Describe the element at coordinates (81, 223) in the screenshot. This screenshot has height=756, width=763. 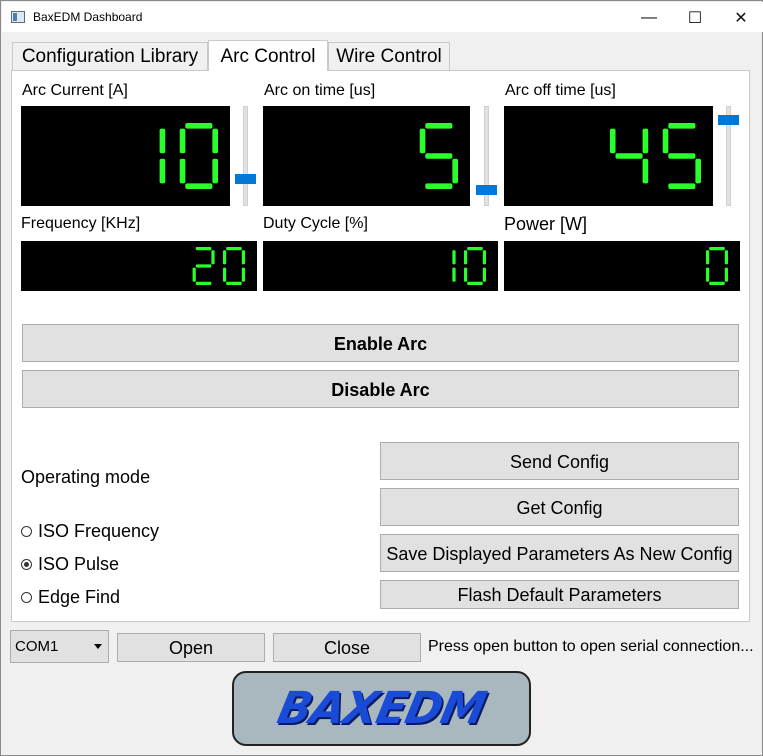
I see `frequency-label: Frequency [KHz]` at that location.